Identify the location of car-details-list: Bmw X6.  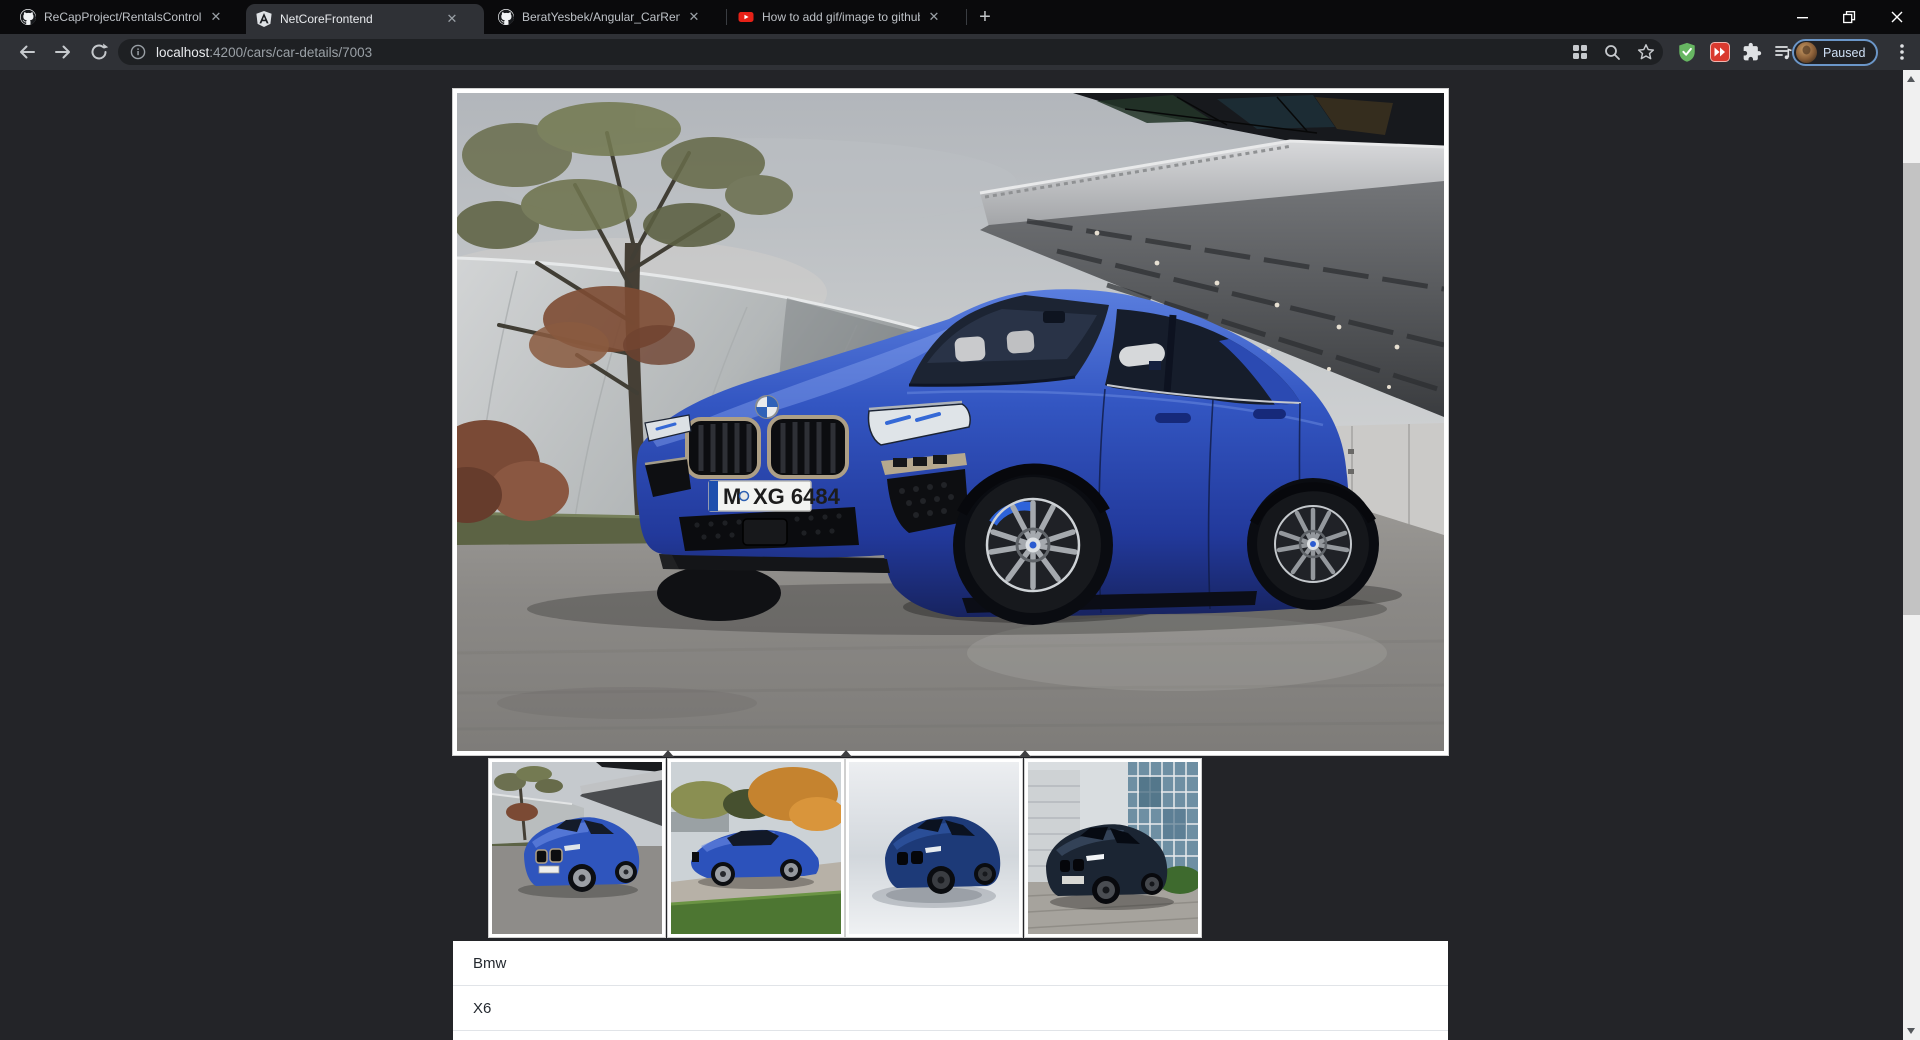
(950, 990).